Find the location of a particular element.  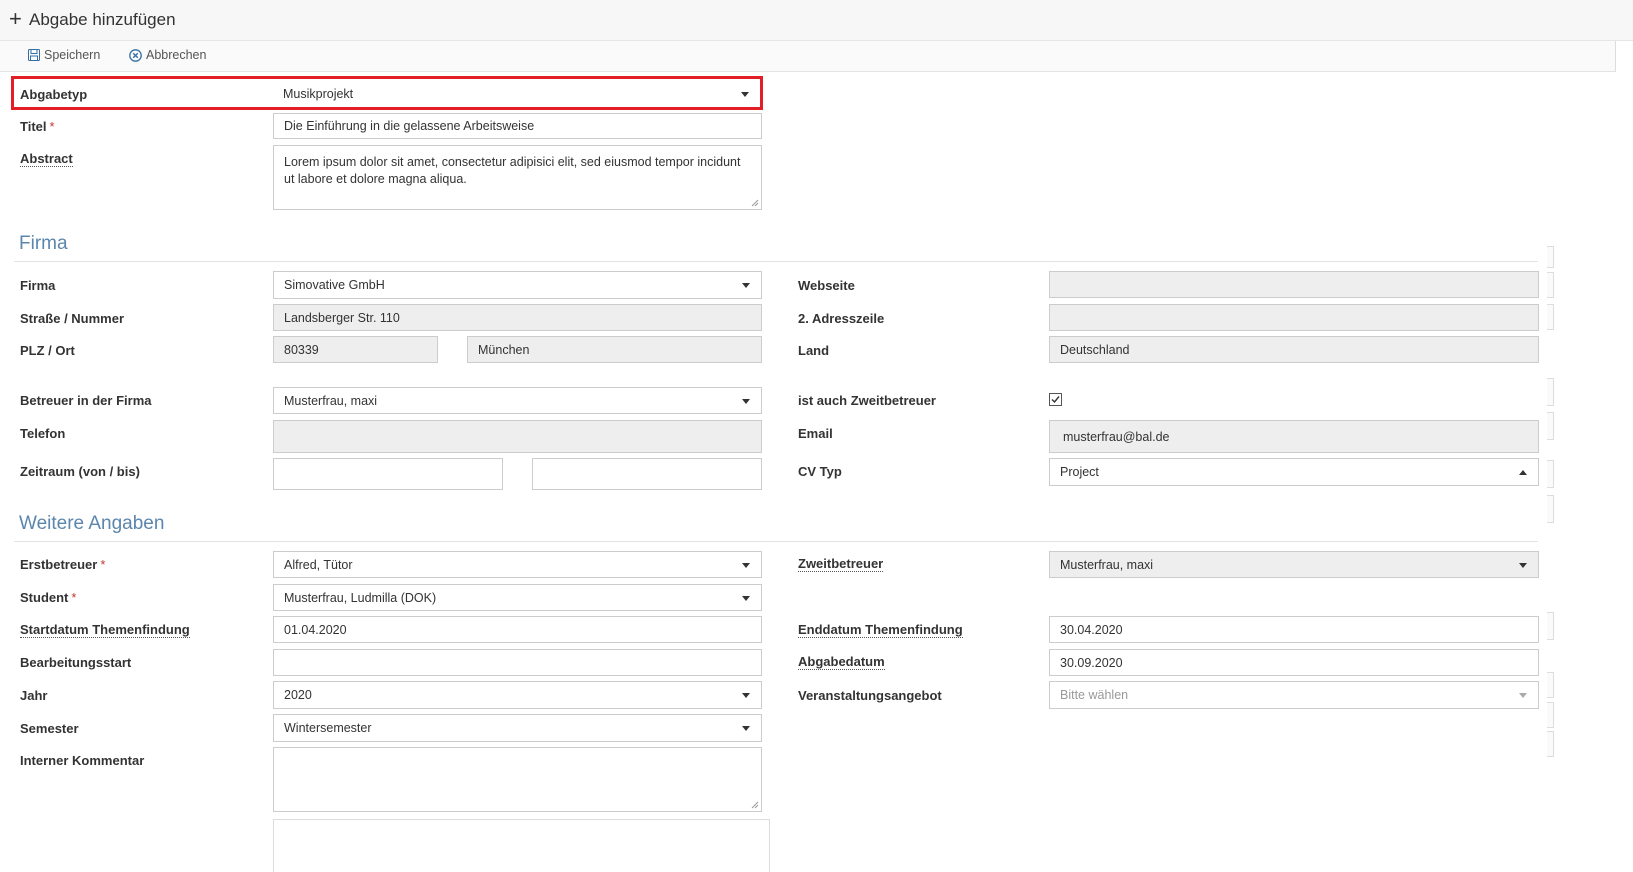

section-title-firma: Firma is located at coordinates (43, 243).